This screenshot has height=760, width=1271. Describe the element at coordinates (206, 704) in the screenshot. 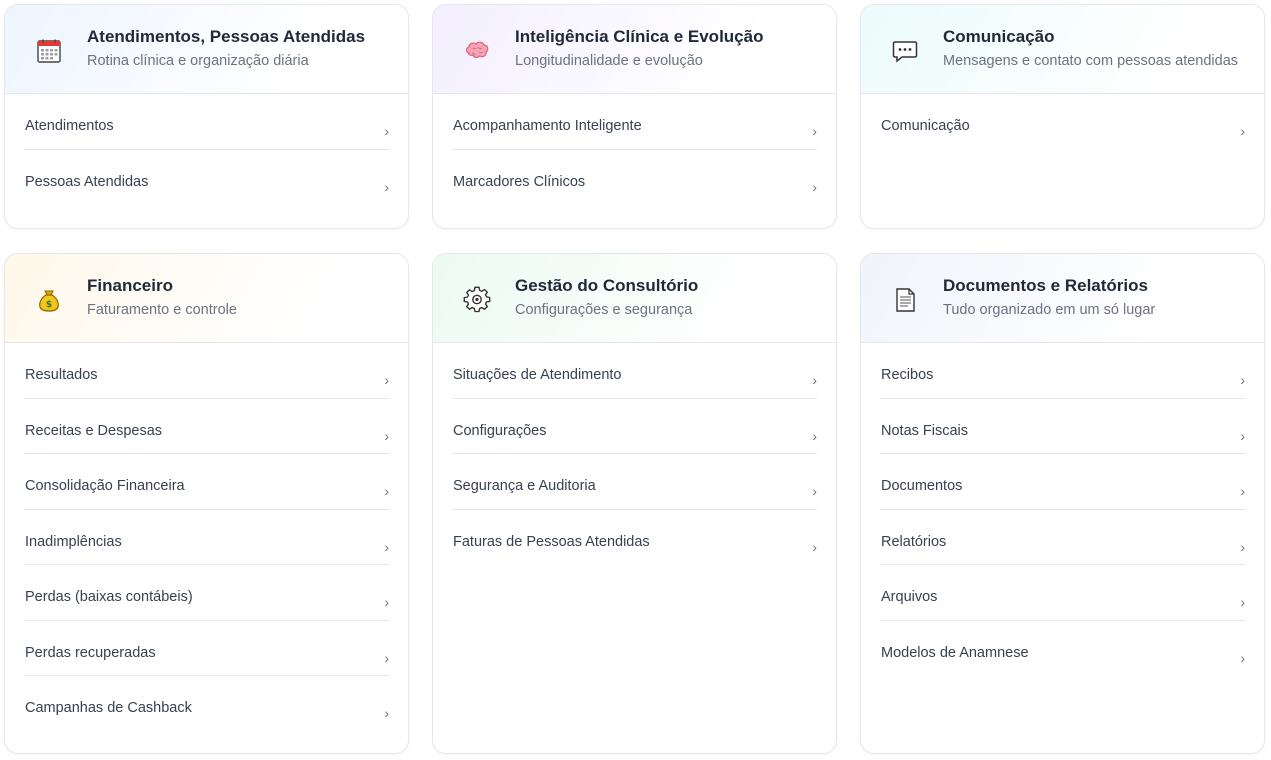

I see `menu-item-campanhas-cashback: Campanhas de Cashback ›` at that location.